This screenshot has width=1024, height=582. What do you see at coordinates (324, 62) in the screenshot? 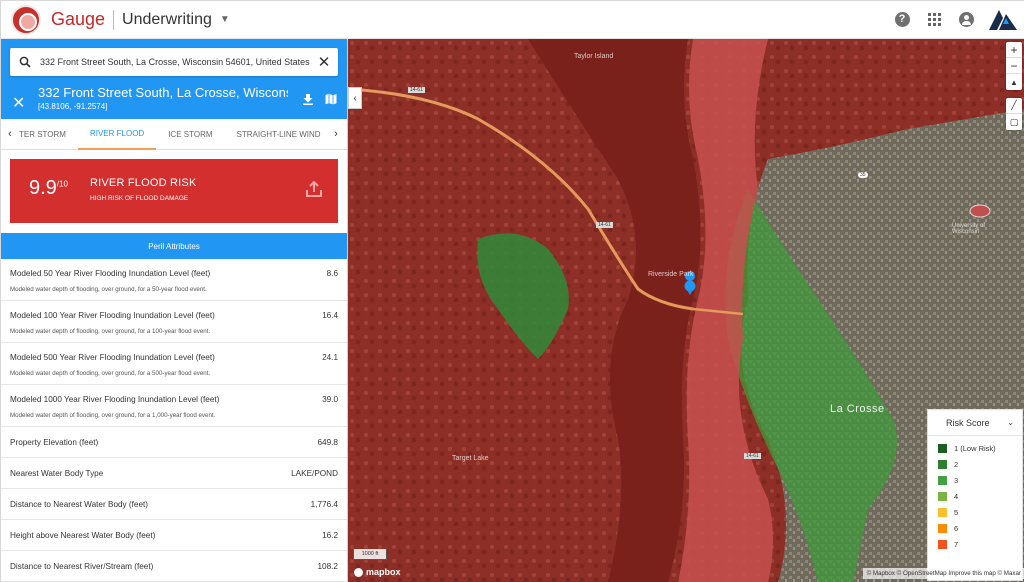
I see `clear-search-icon: ✕` at bounding box center [324, 62].